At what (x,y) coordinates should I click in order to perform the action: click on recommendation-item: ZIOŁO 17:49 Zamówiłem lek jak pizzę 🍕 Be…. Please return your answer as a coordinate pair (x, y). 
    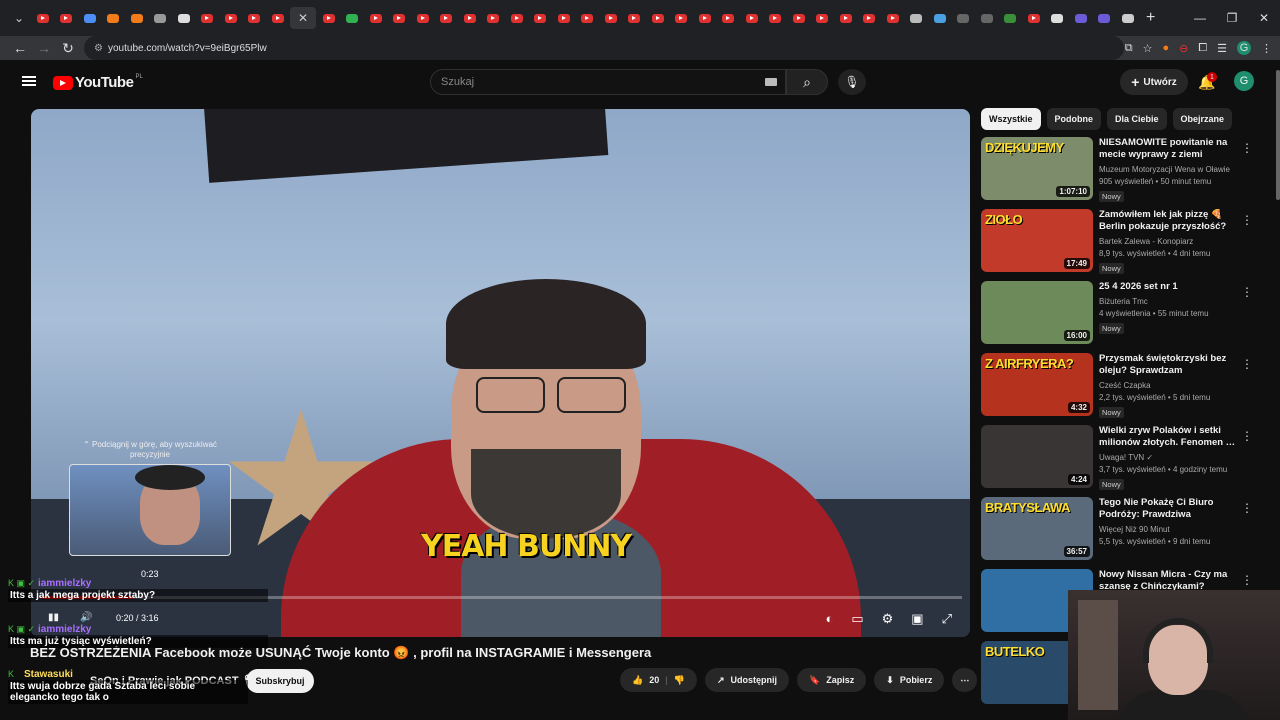
    Looking at the image, I should click on (1126, 243).